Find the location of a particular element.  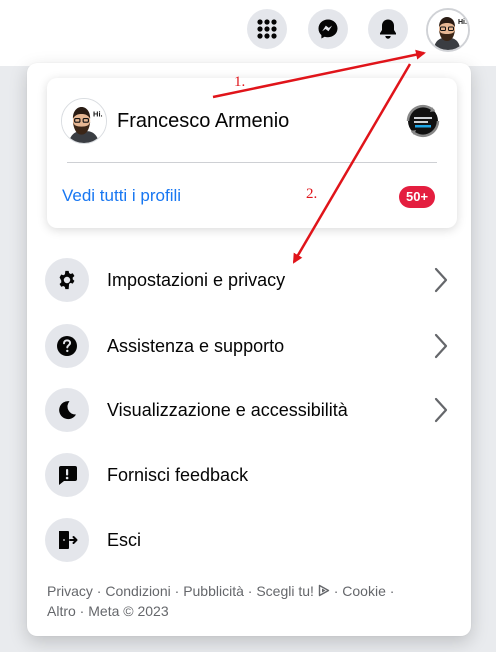

see-all-profiles-link: Vedi tutti i profili is located at coordinates (121, 196).